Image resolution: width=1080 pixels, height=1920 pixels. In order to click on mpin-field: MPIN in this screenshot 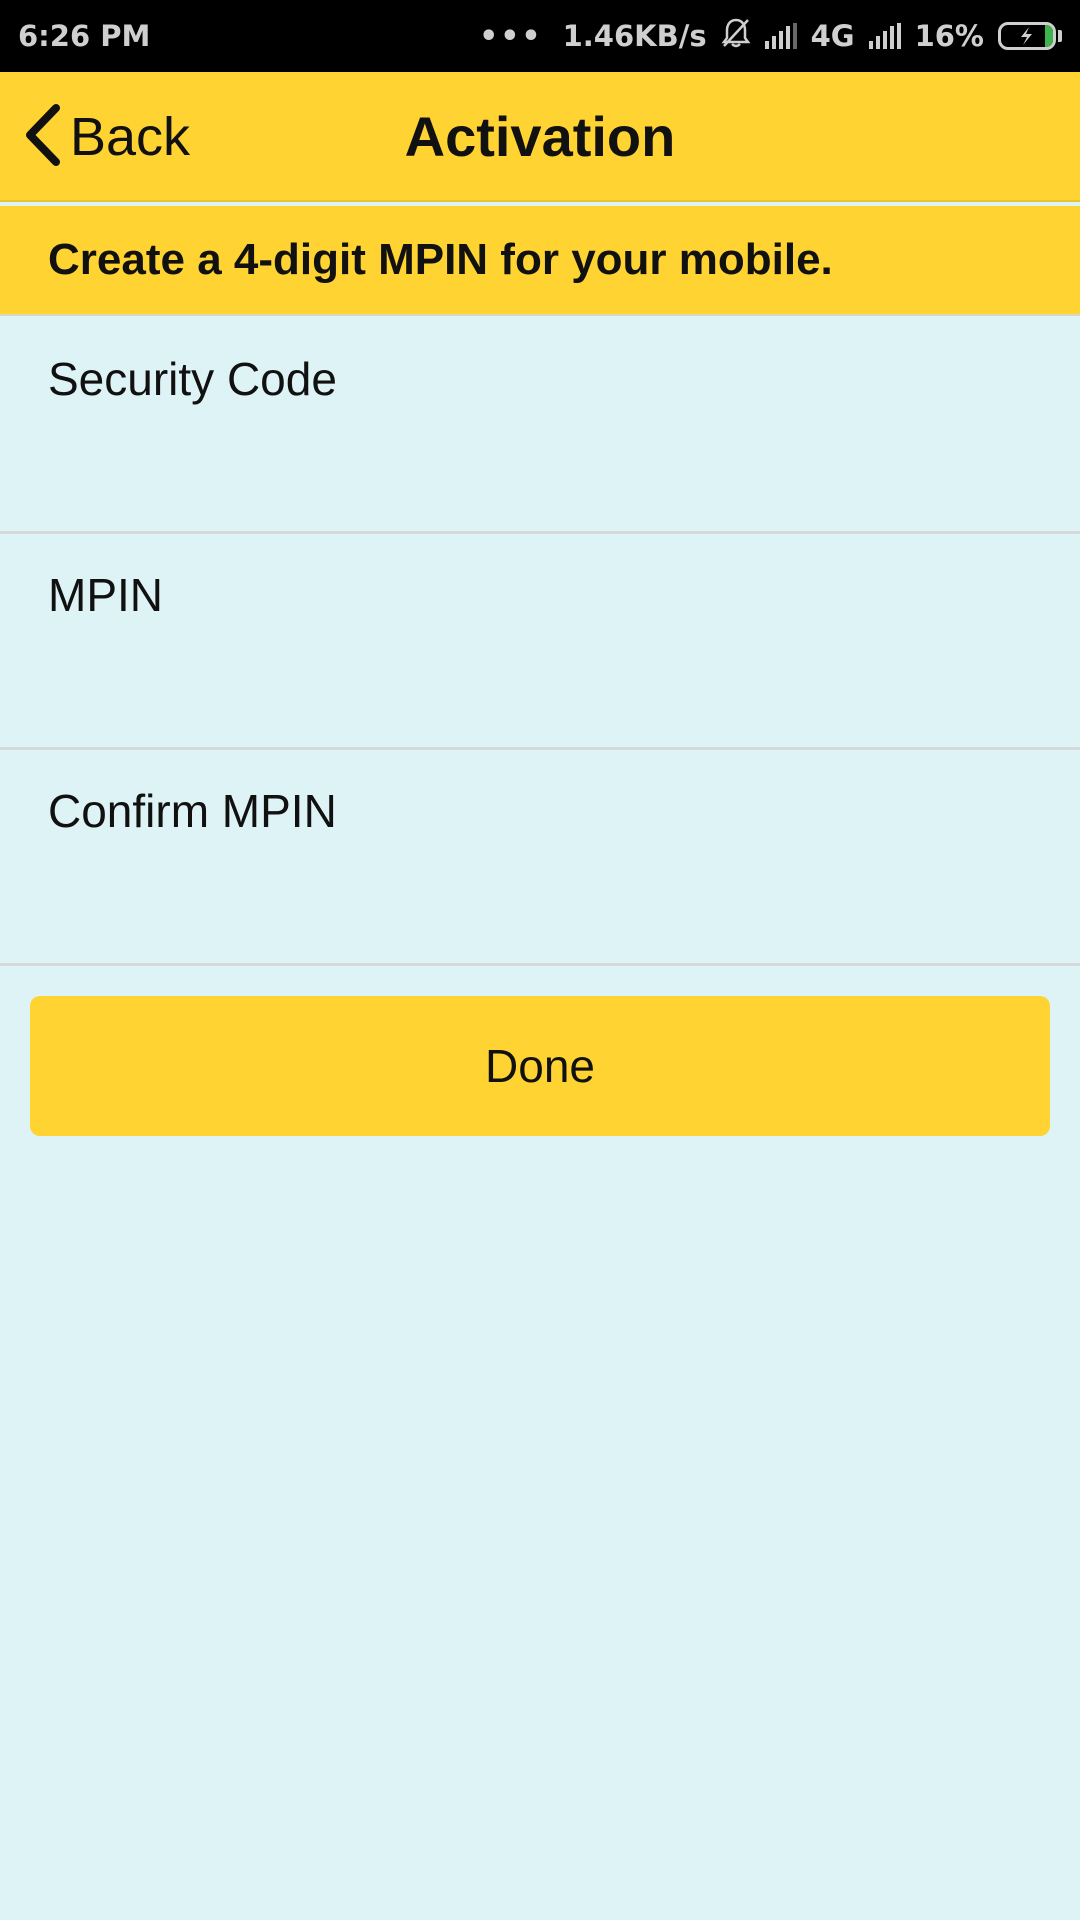, I will do `click(540, 642)`.